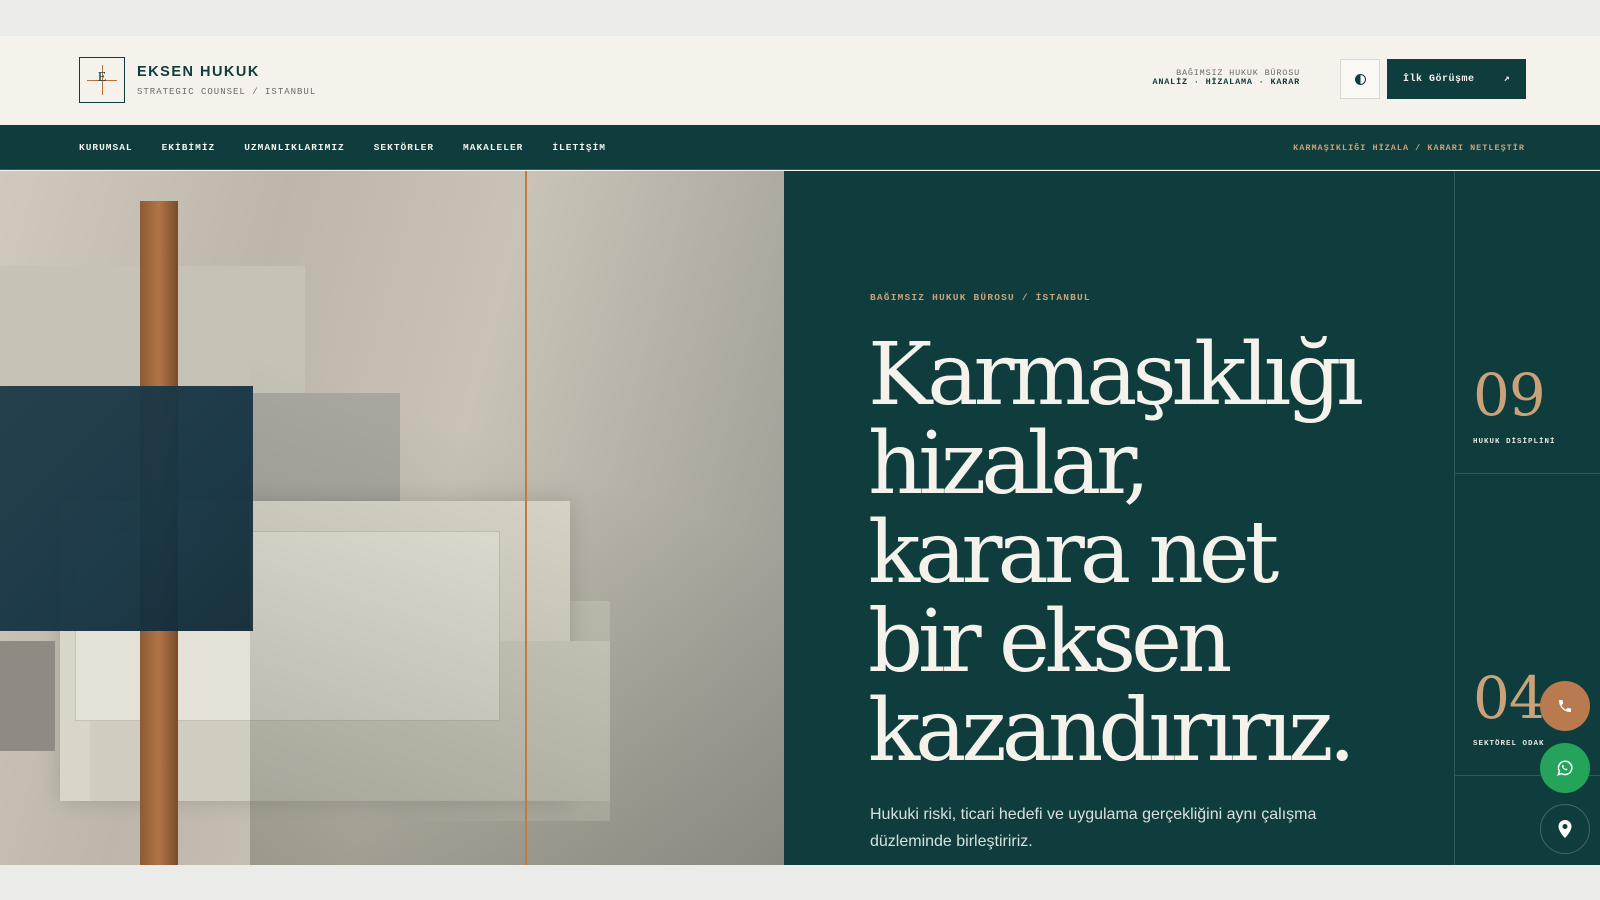  Describe the element at coordinates (1514, 442) in the screenshot. I see `stat-label: HUKUK DİSİPLİNİ` at that location.